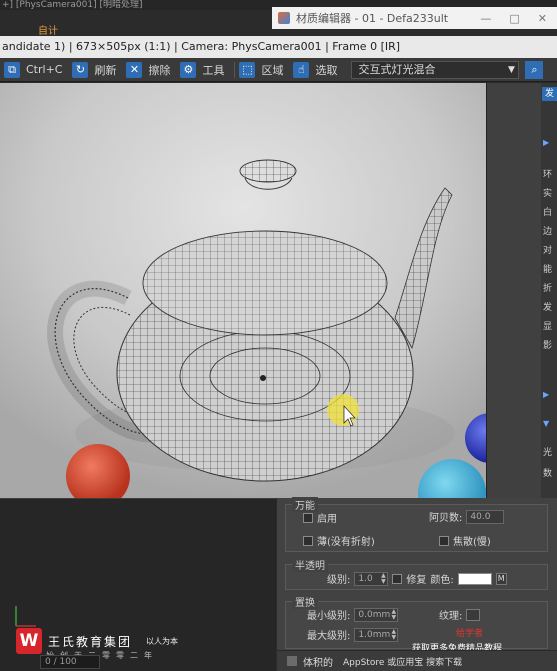 Image resolution: width=557 pixels, height=671 pixels. What do you see at coordinates (534, 69) in the screenshot?
I see `search-icon: ⌕` at bounding box center [534, 69].